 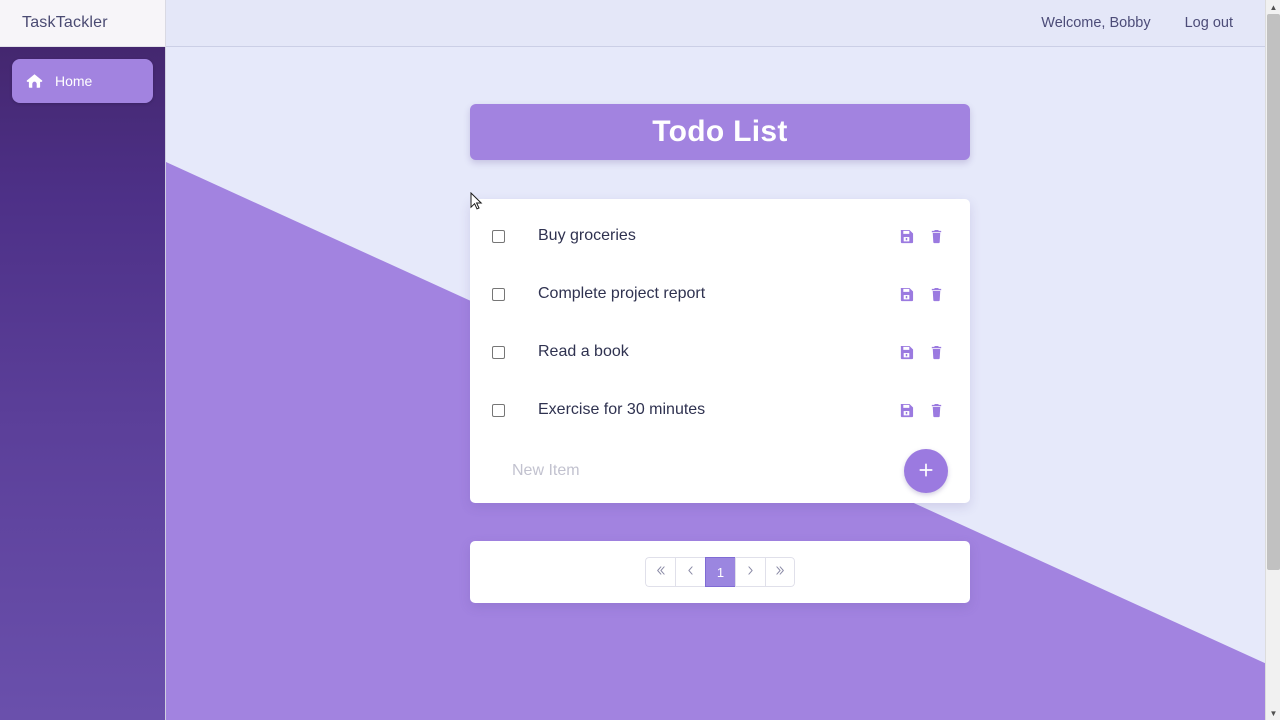 I want to click on pagination-first-button, so click(x=660, y=572).